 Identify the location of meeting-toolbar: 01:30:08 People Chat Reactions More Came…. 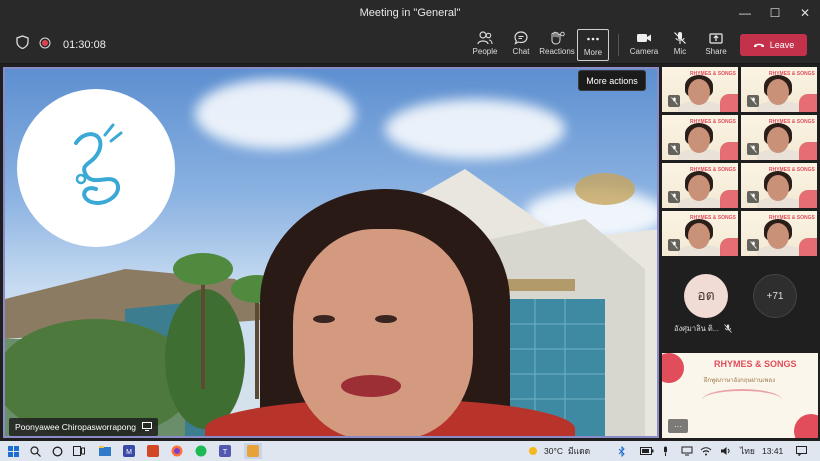
(410, 45).